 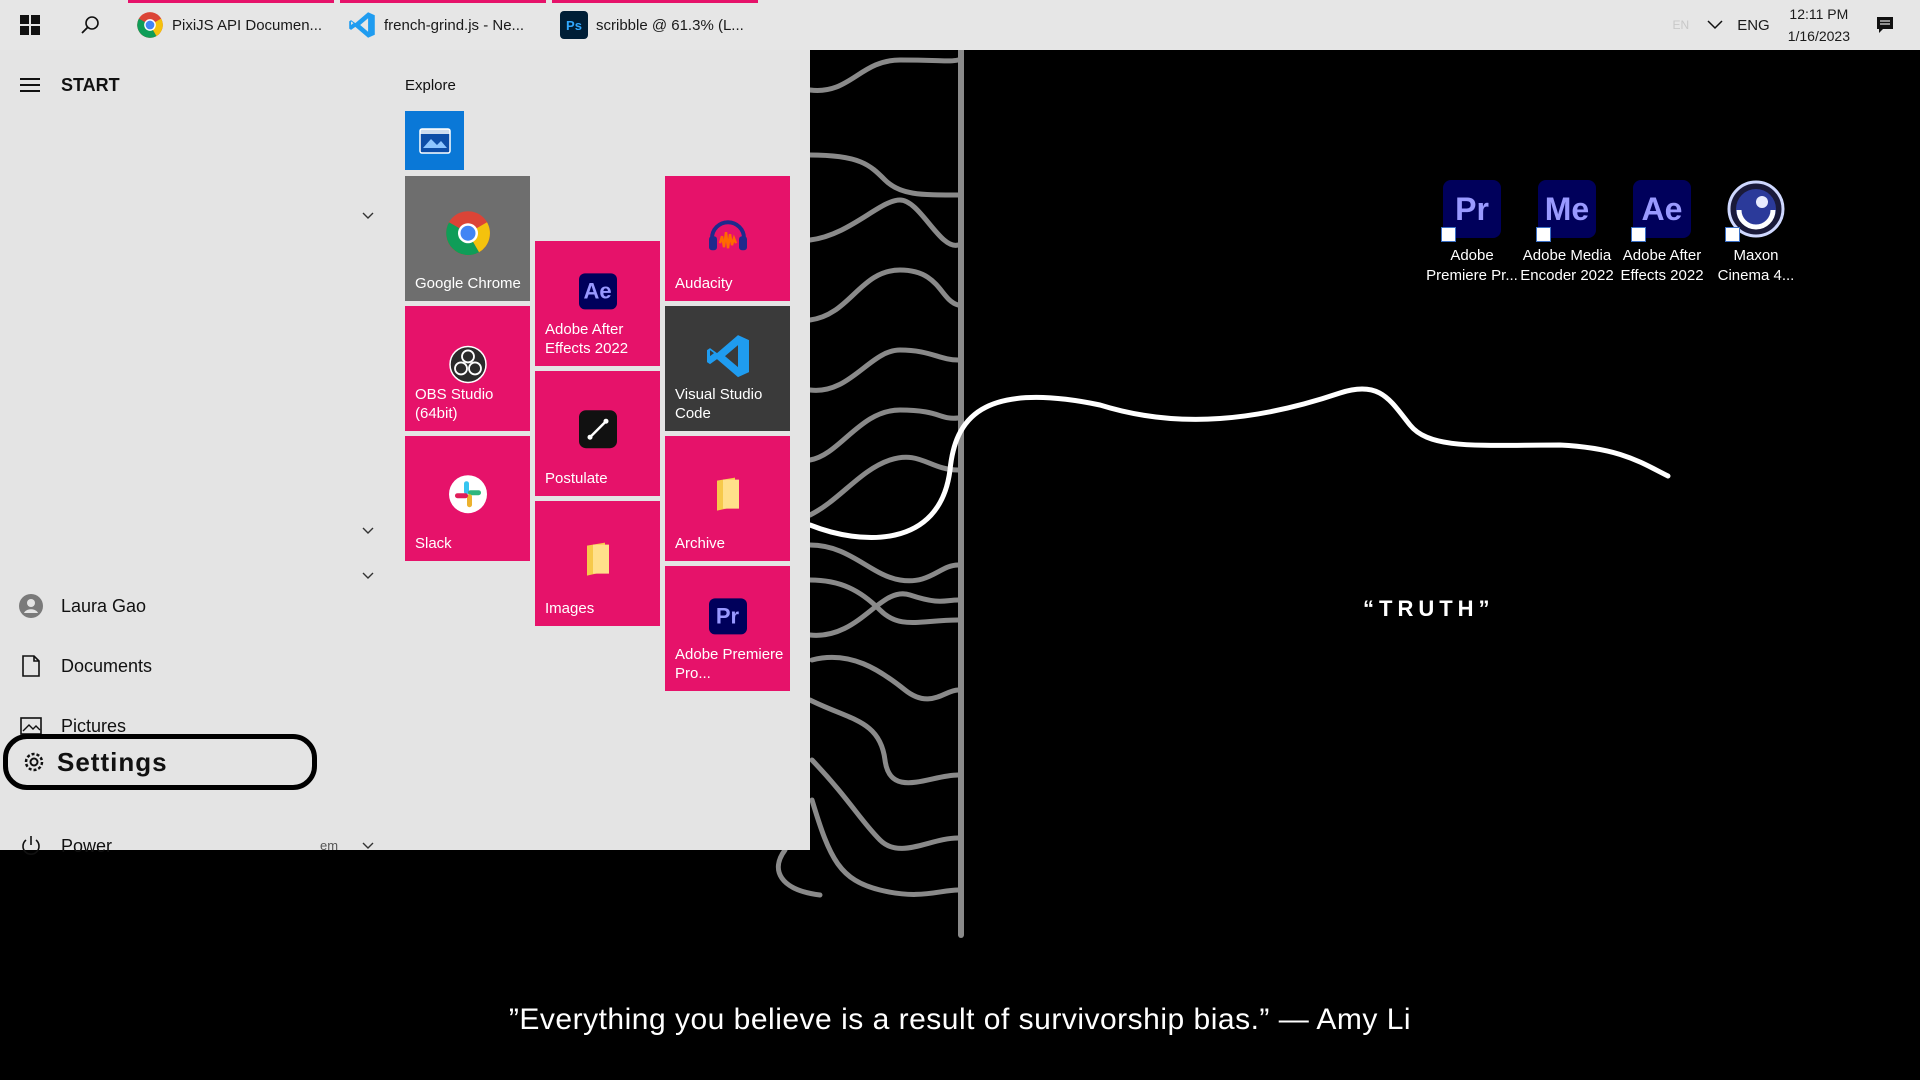 I want to click on tile-label: Archive, so click(x=700, y=543).